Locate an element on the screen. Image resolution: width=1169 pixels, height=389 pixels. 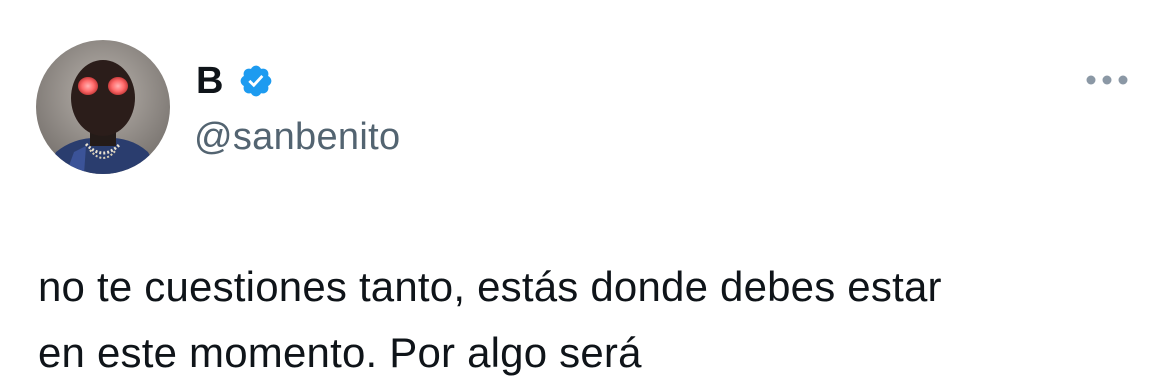
author-avatar is located at coordinates (103, 107).